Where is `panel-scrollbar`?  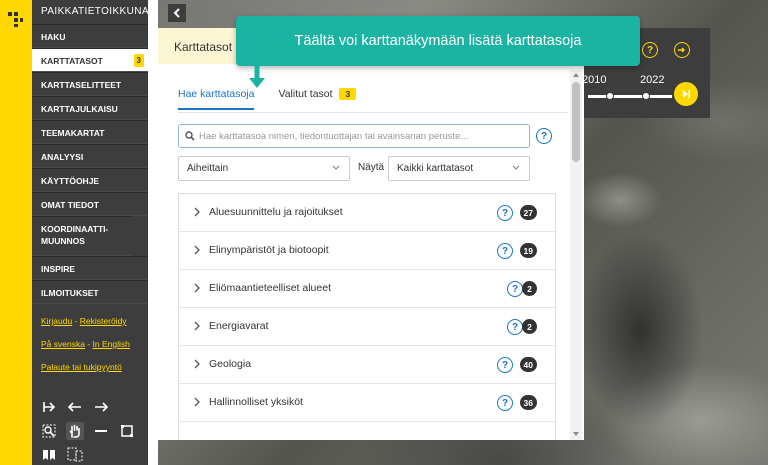 panel-scrollbar is located at coordinates (576, 255).